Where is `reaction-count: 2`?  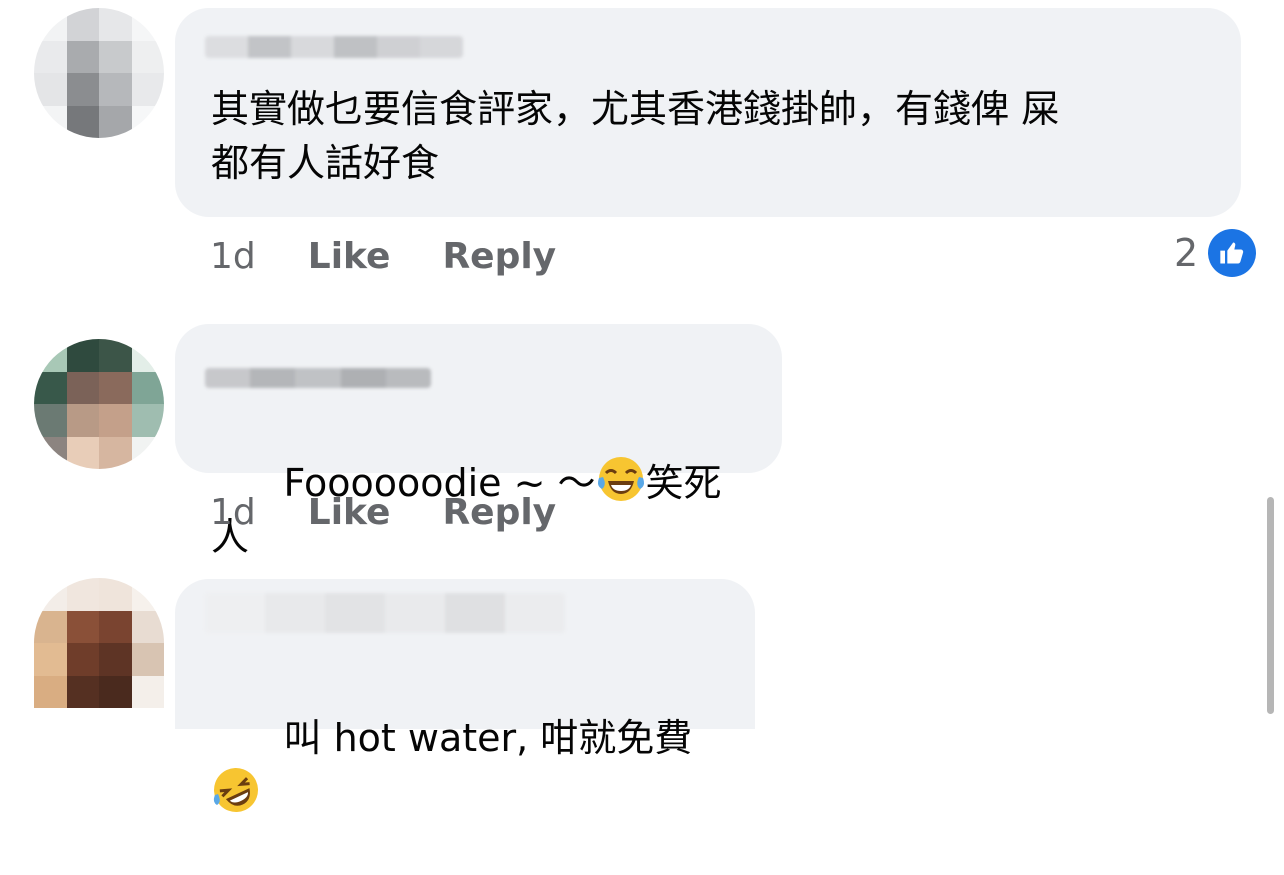 reaction-count: 2 is located at coordinates (1186, 253).